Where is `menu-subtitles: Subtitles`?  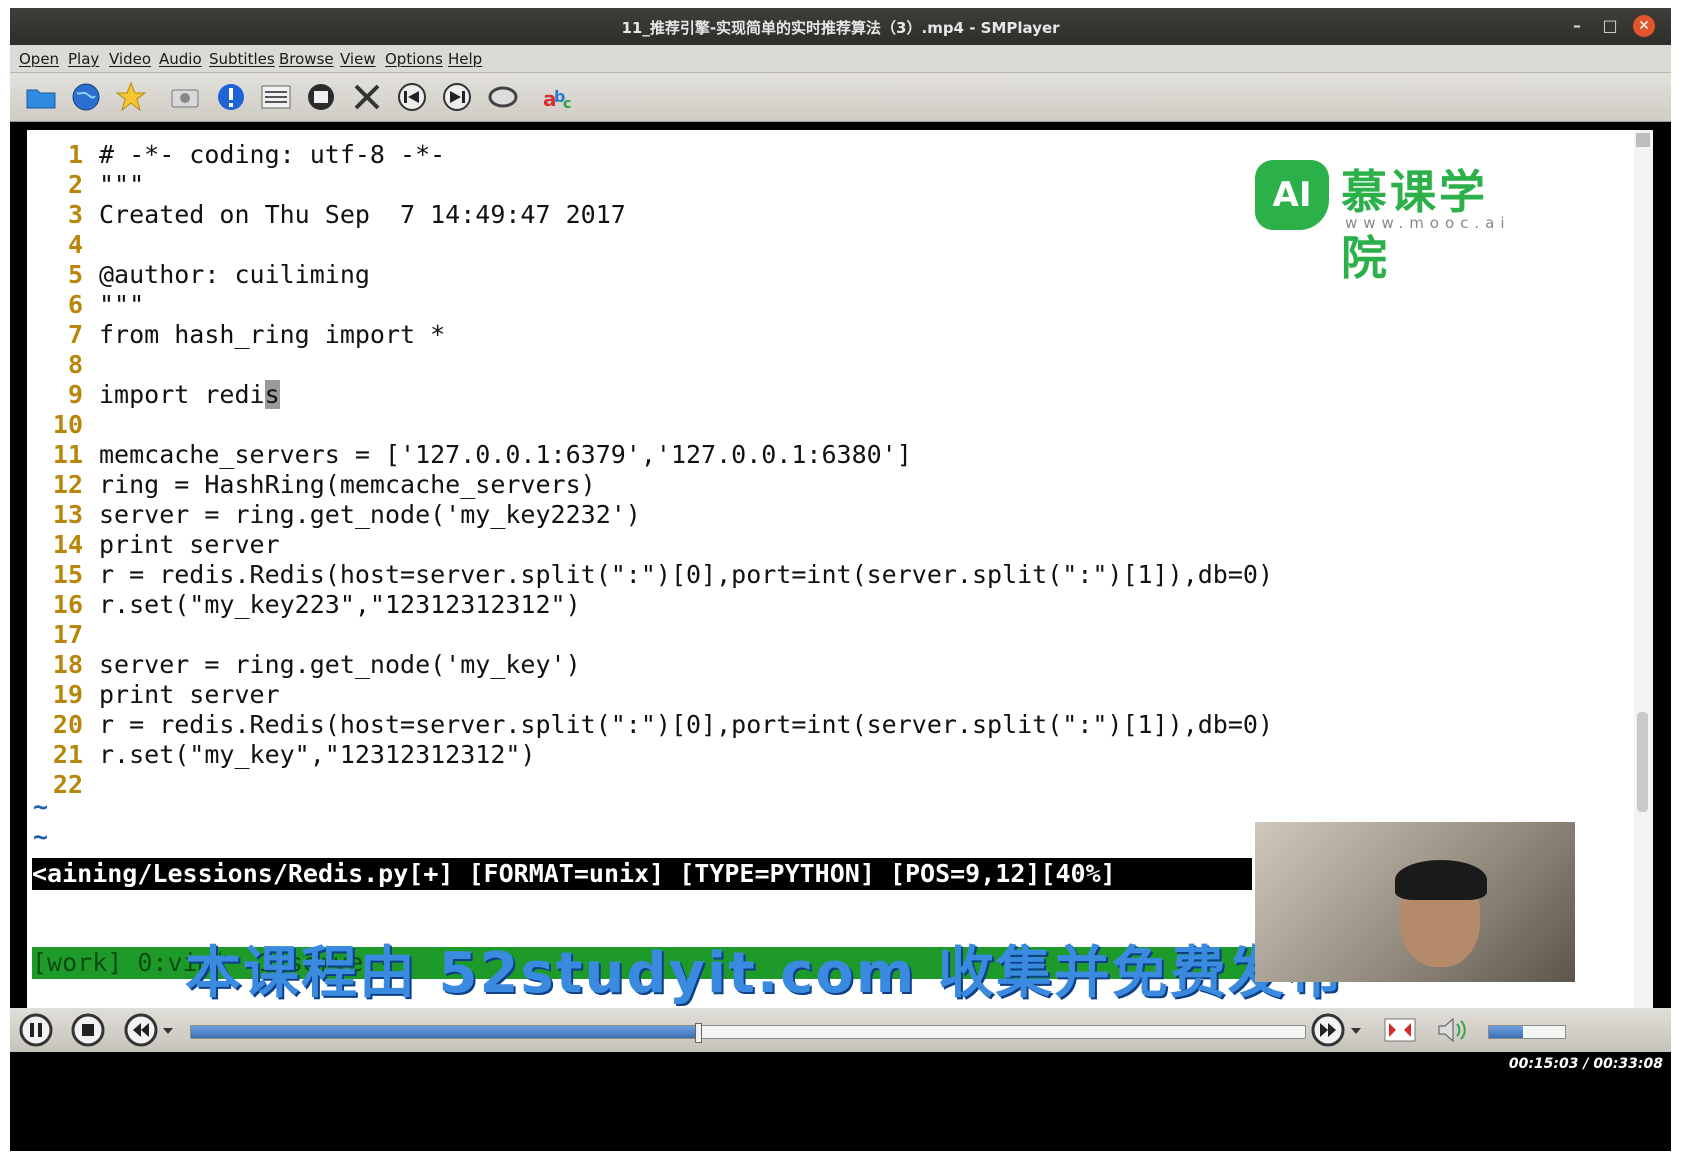 menu-subtitles: Subtitles is located at coordinates (242, 59).